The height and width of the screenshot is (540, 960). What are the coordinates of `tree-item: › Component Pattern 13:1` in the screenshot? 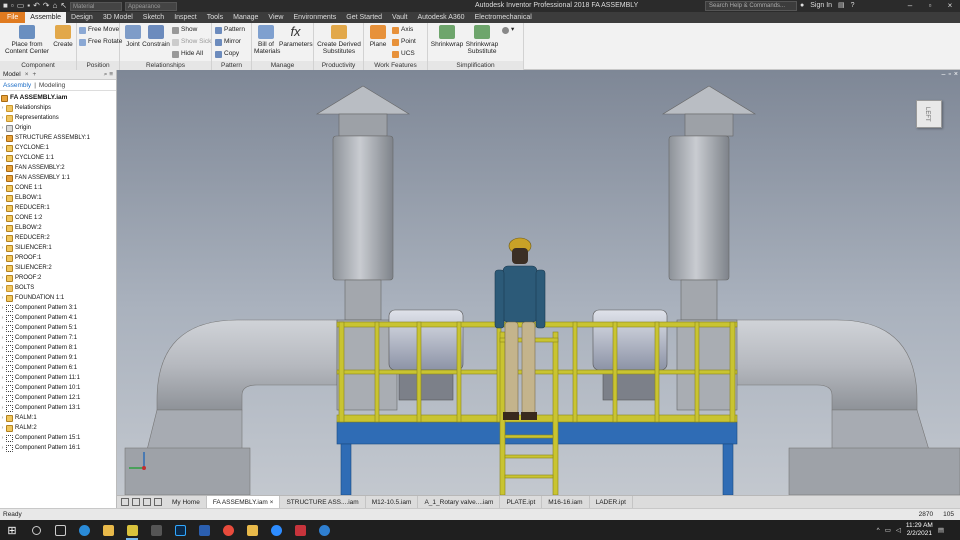 It's located at (58, 408).